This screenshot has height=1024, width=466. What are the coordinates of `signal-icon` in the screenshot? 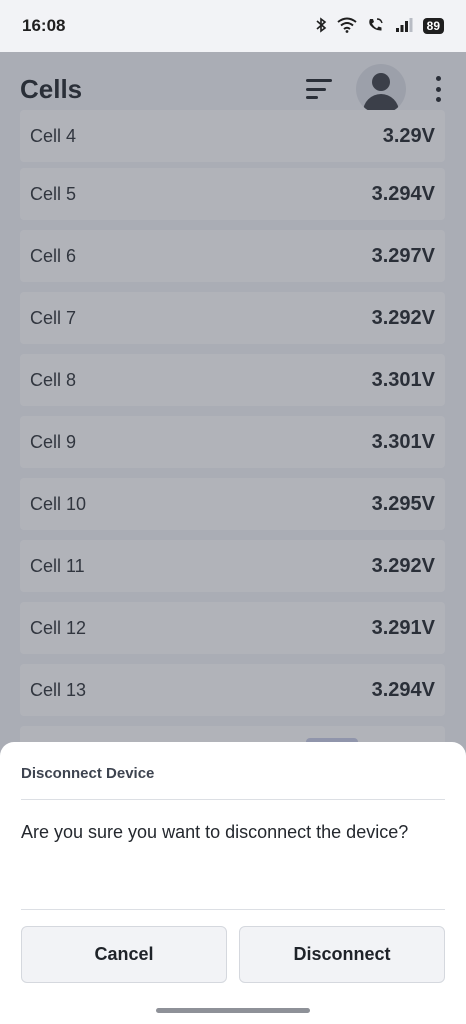 It's located at (404, 26).